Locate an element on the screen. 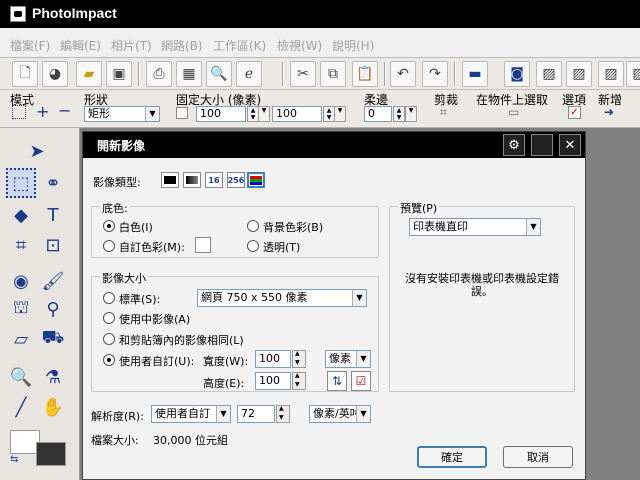 The width and height of the screenshot is (640, 480). line-tool-icon: ╱ is located at coordinates (21, 407).